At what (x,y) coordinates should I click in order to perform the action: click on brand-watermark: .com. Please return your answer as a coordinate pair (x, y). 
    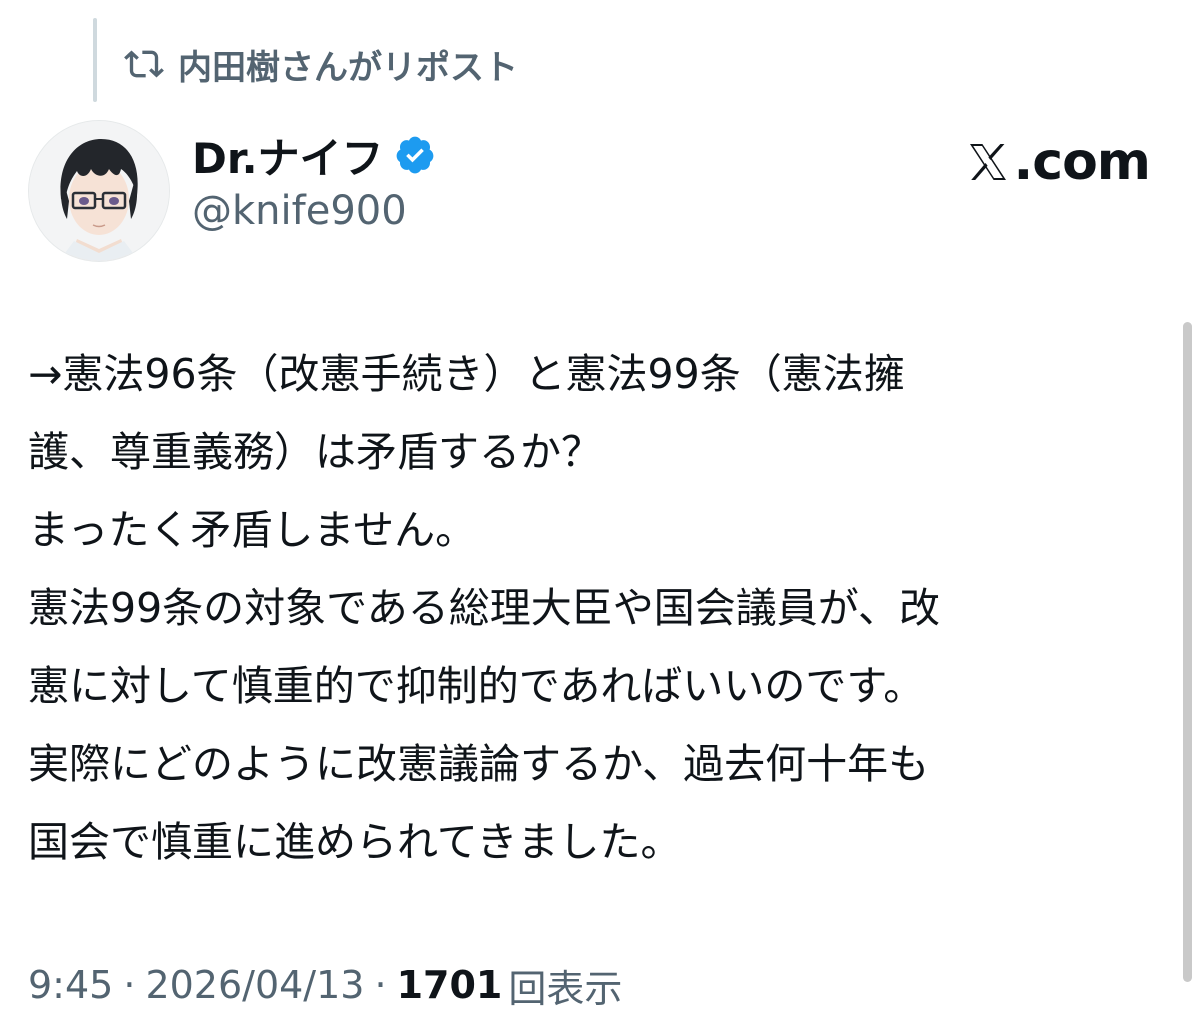
    Looking at the image, I should click on (1057, 162).